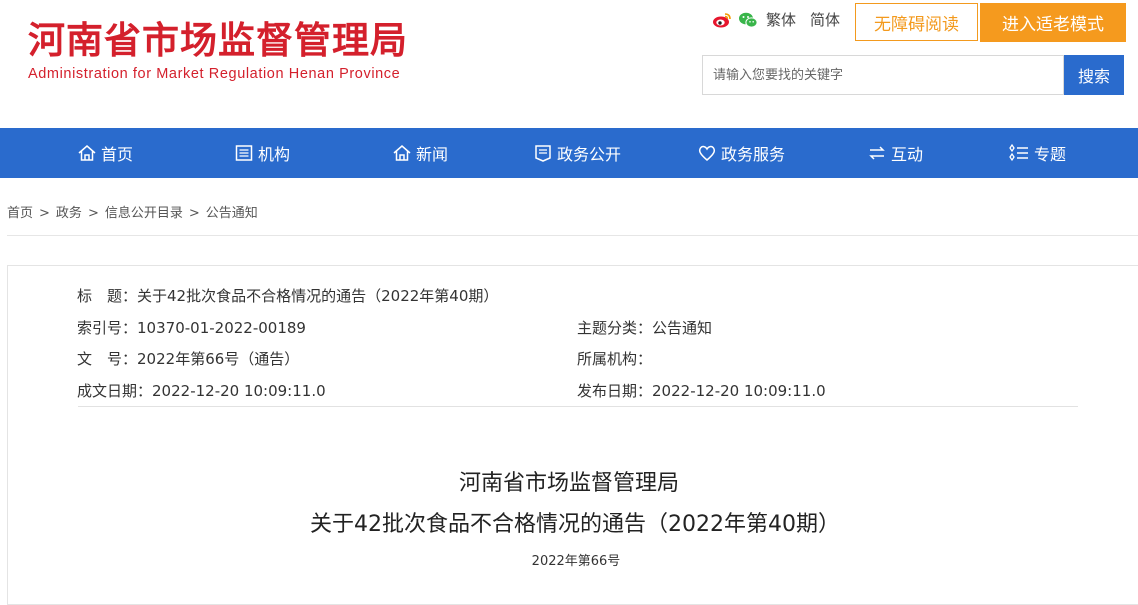  Describe the element at coordinates (20, 213) in the screenshot. I see `breadcrumb-home: 首页` at that location.